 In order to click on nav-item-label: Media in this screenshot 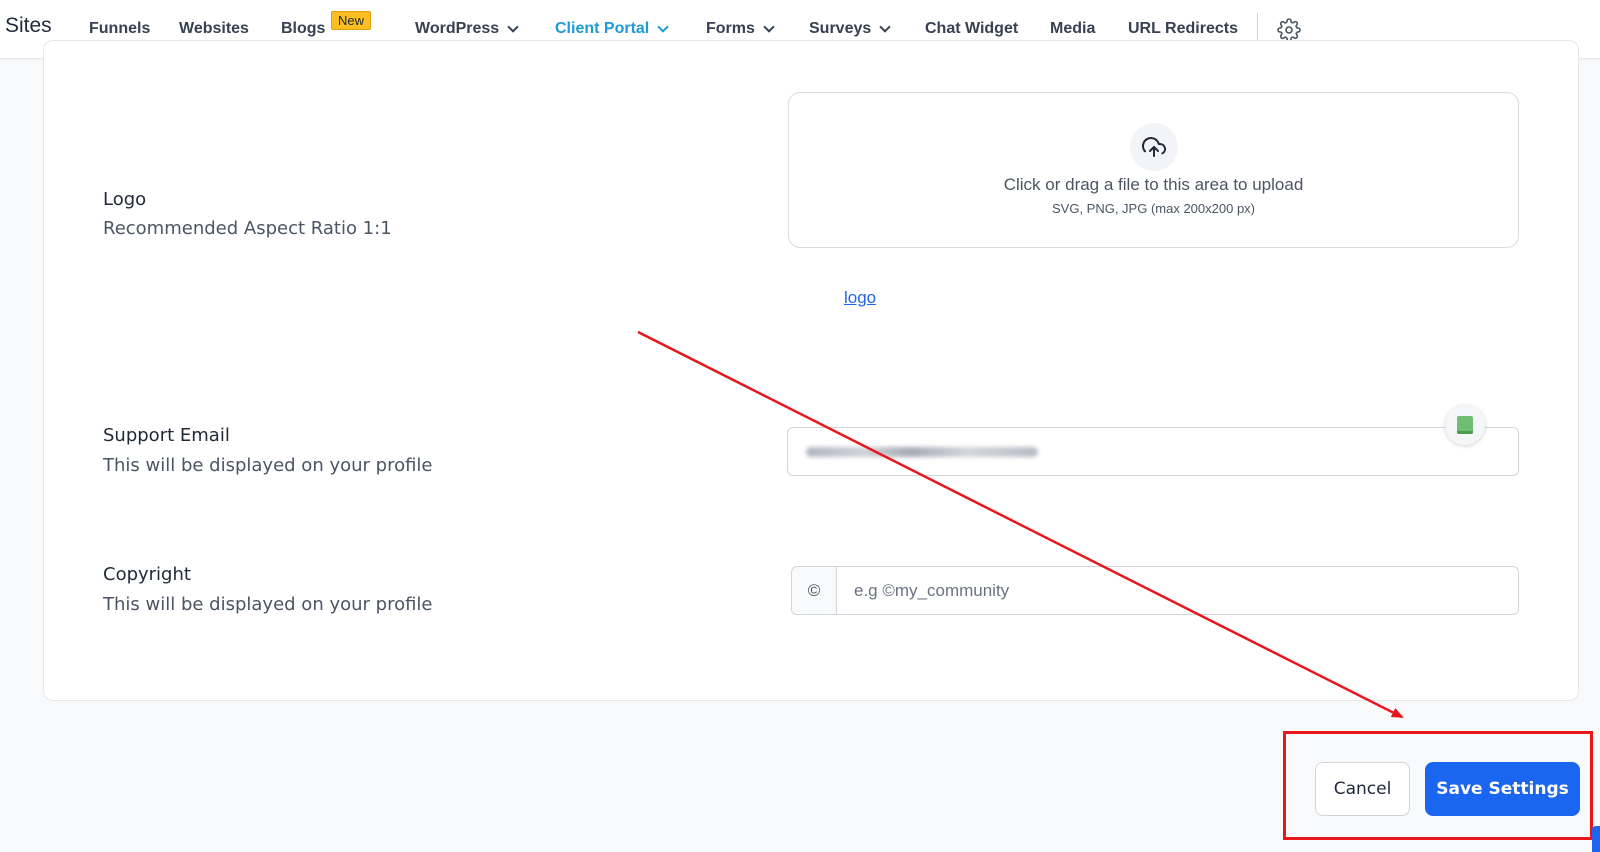, I will do `click(1073, 28)`.